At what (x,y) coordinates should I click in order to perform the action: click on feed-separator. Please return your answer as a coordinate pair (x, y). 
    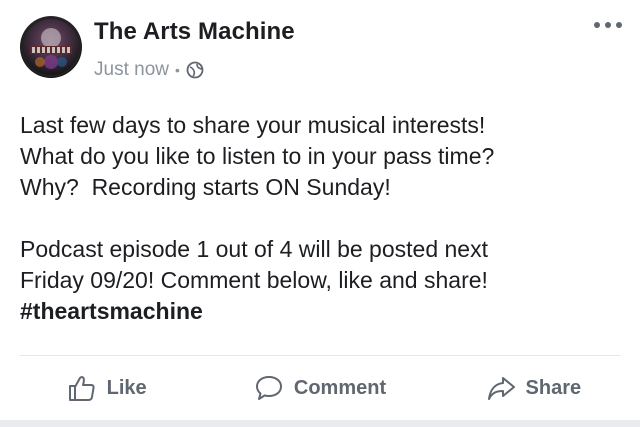
    Looking at the image, I should click on (320, 423).